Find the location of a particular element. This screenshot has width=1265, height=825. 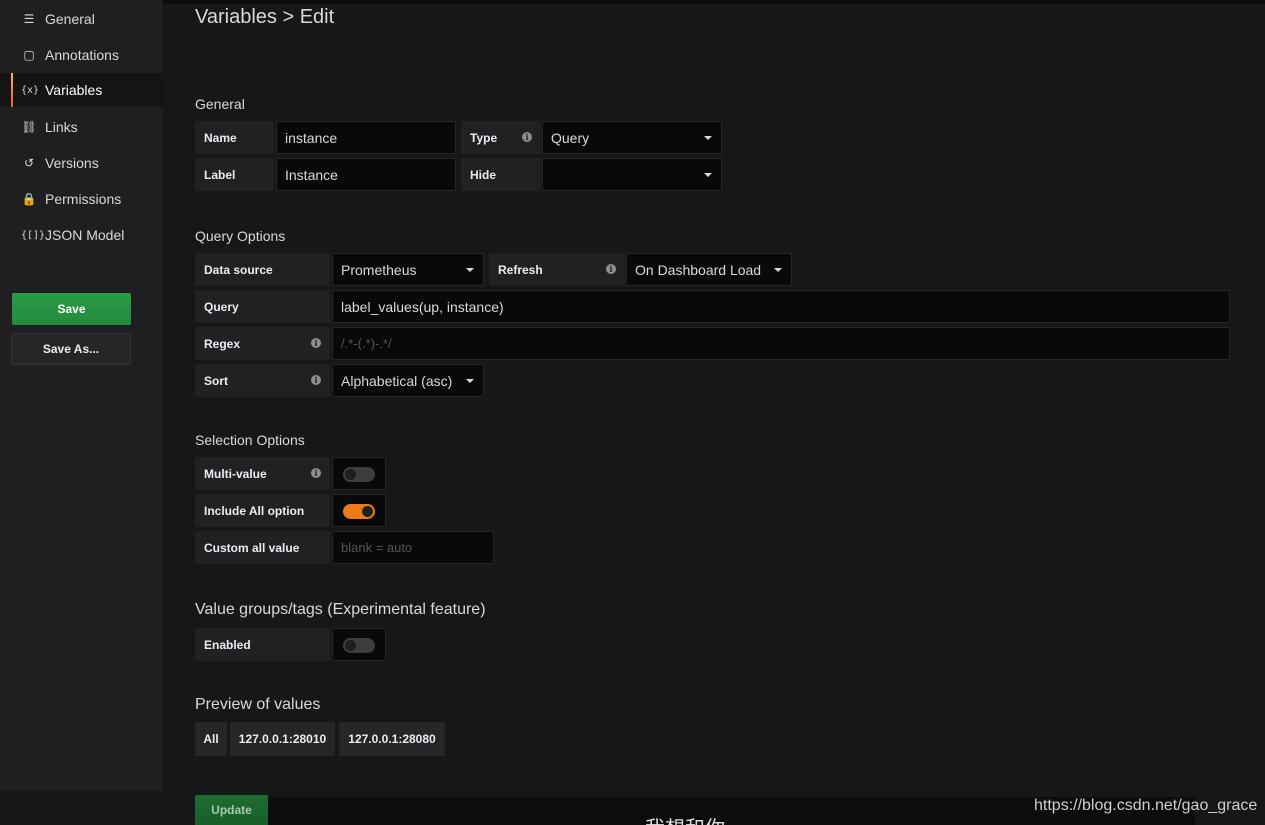

sidebar-item-permissions: 🔒 Permissions is located at coordinates (81, 199).